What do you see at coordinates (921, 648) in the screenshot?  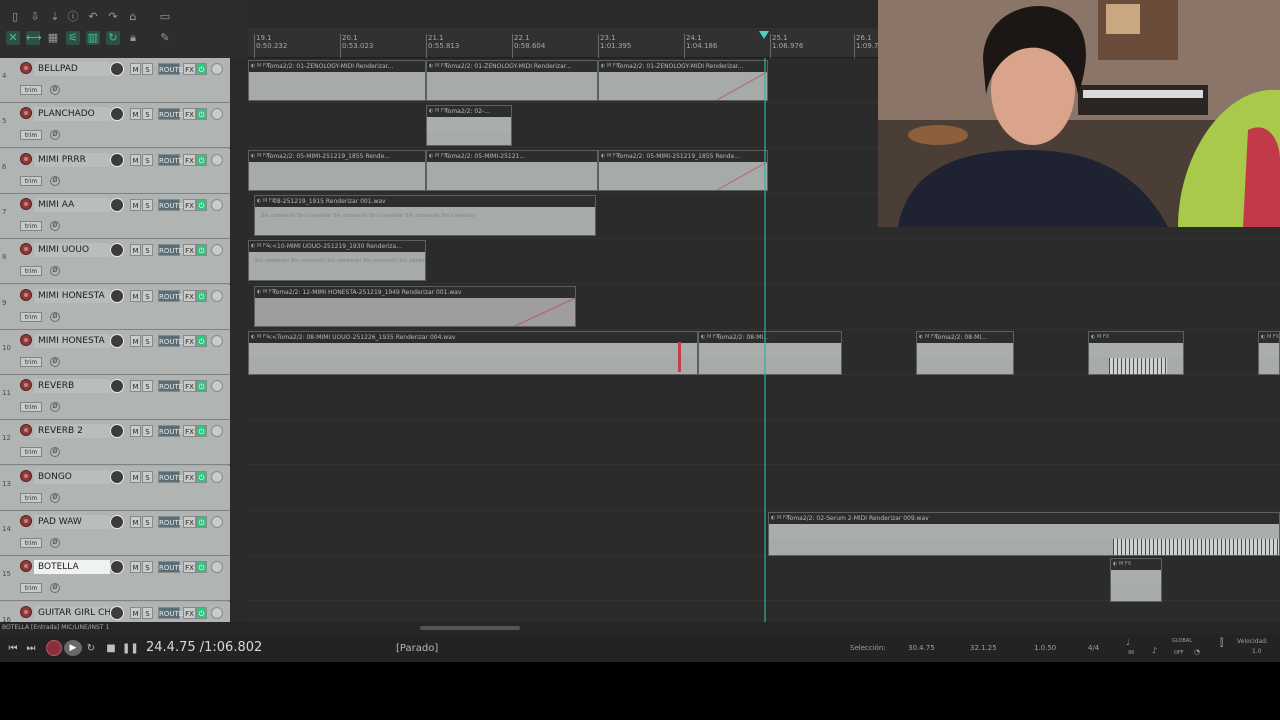 I see `selection-start: 30.4.75` at bounding box center [921, 648].